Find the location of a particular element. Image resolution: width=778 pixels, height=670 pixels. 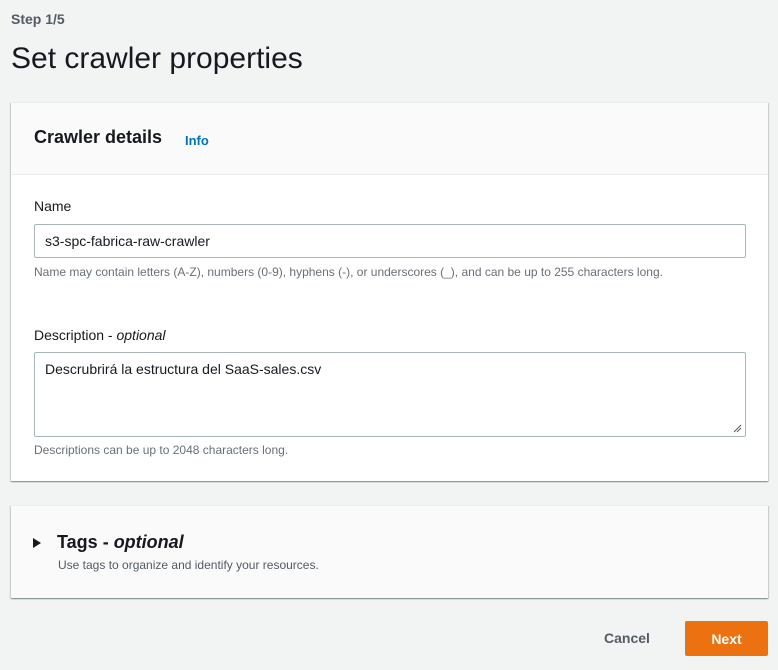

tags-title: Tags - optional is located at coordinates (120, 542).